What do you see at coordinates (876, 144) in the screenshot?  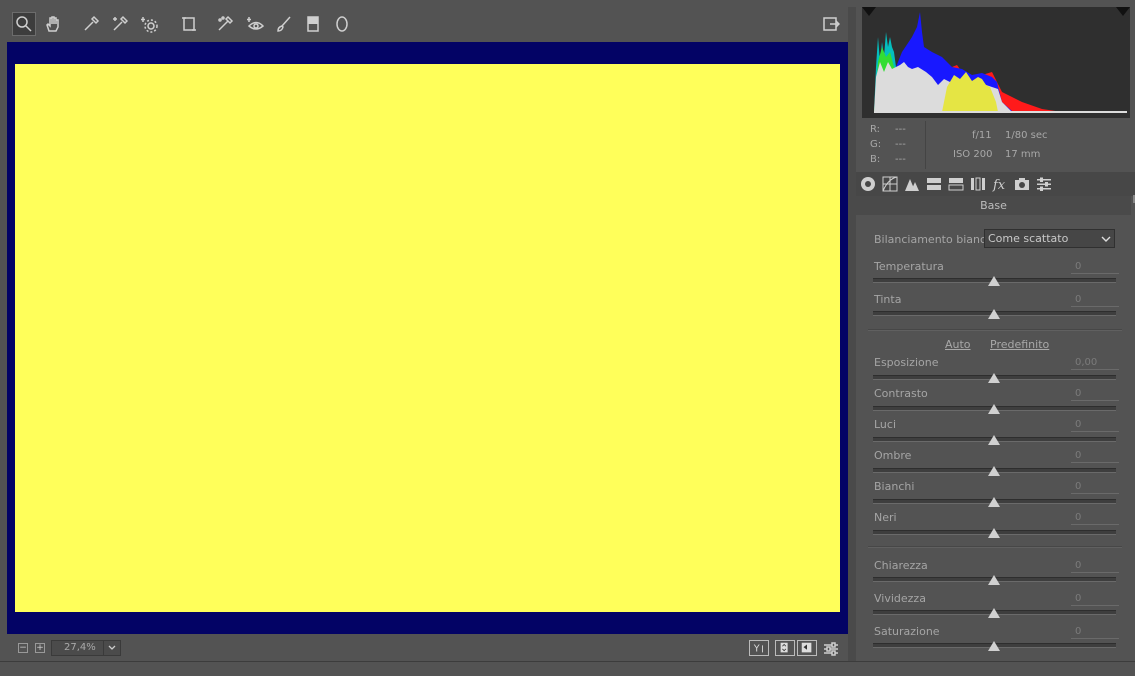 I see `g-label: G:` at bounding box center [876, 144].